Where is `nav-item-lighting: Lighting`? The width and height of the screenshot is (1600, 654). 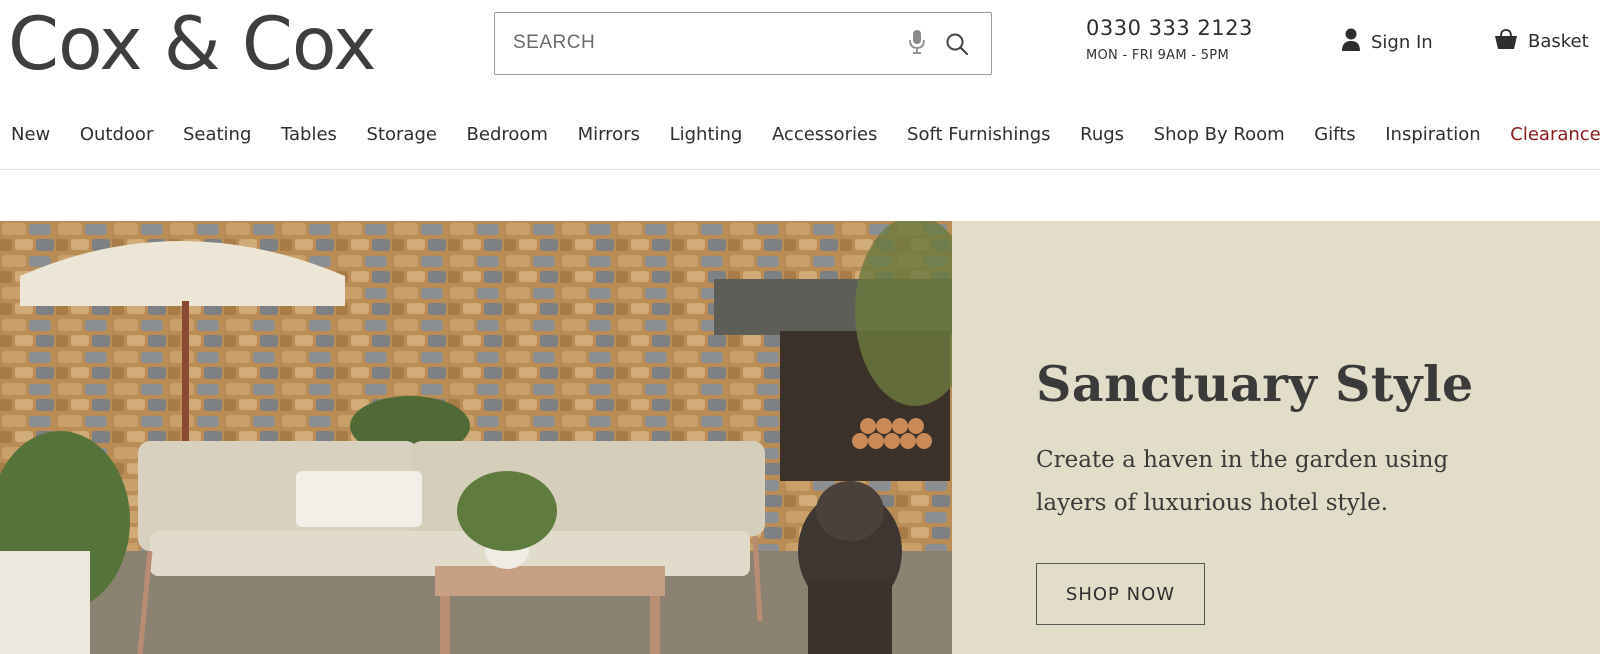 nav-item-lighting: Lighting is located at coordinates (706, 134).